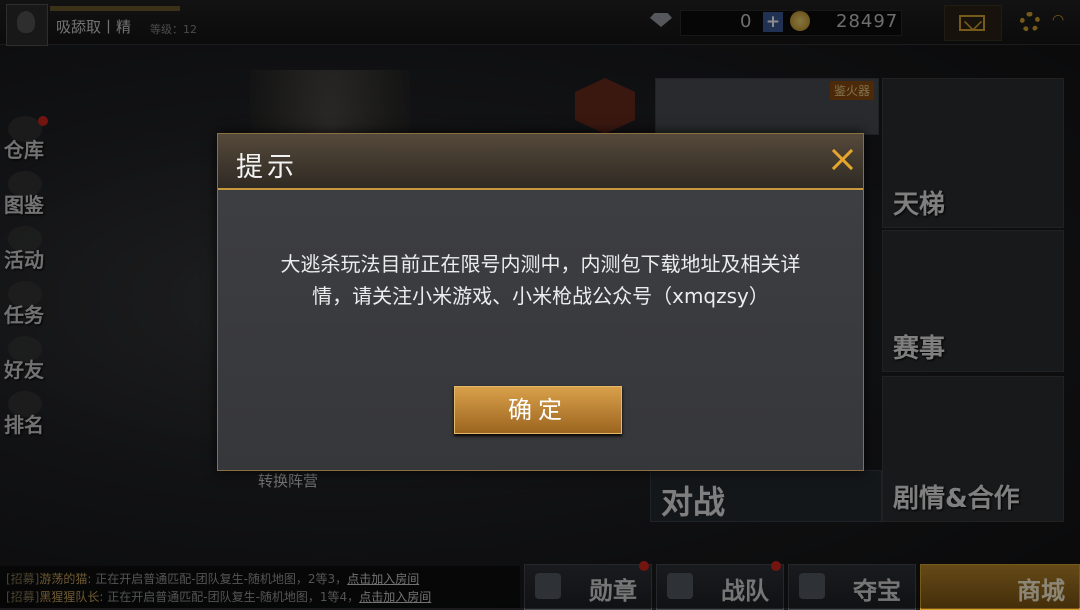 Image resolution: width=1080 pixels, height=610 pixels. Describe the element at coordinates (267, 167) in the screenshot. I see `dialog-title: 提示` at that location.